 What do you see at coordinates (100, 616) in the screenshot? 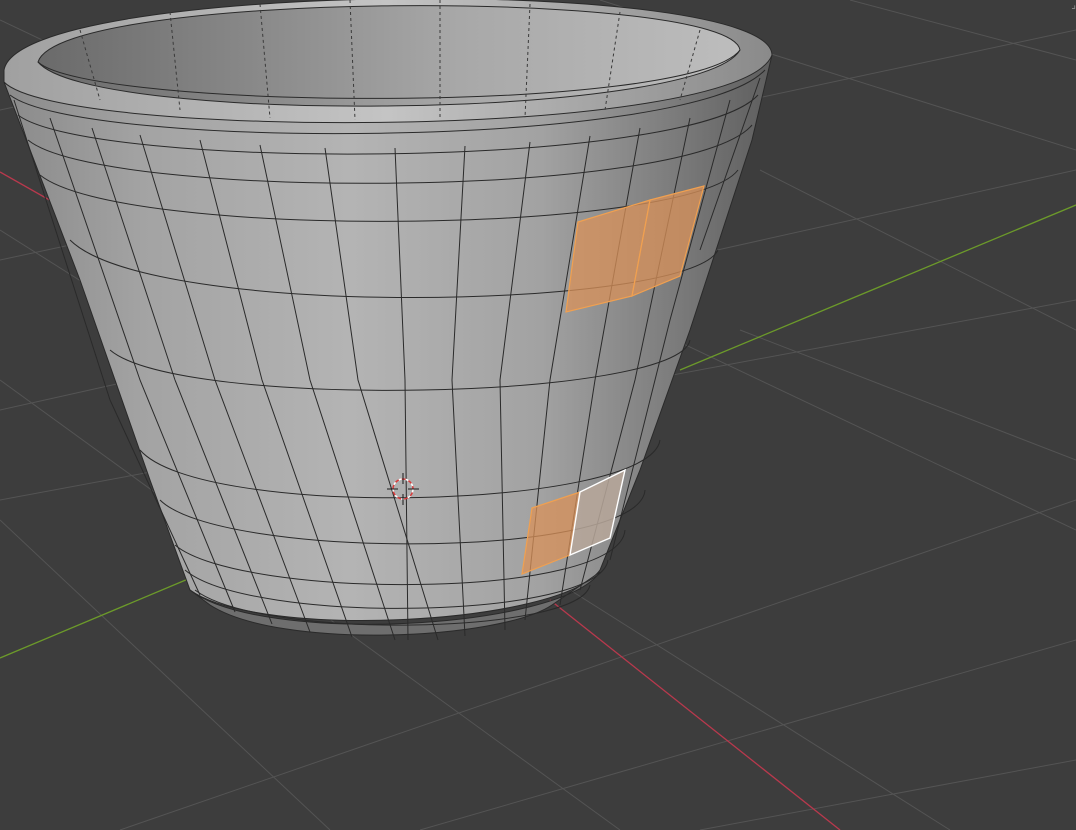
I see `y-axis-line` at bounding box center [100, 616].